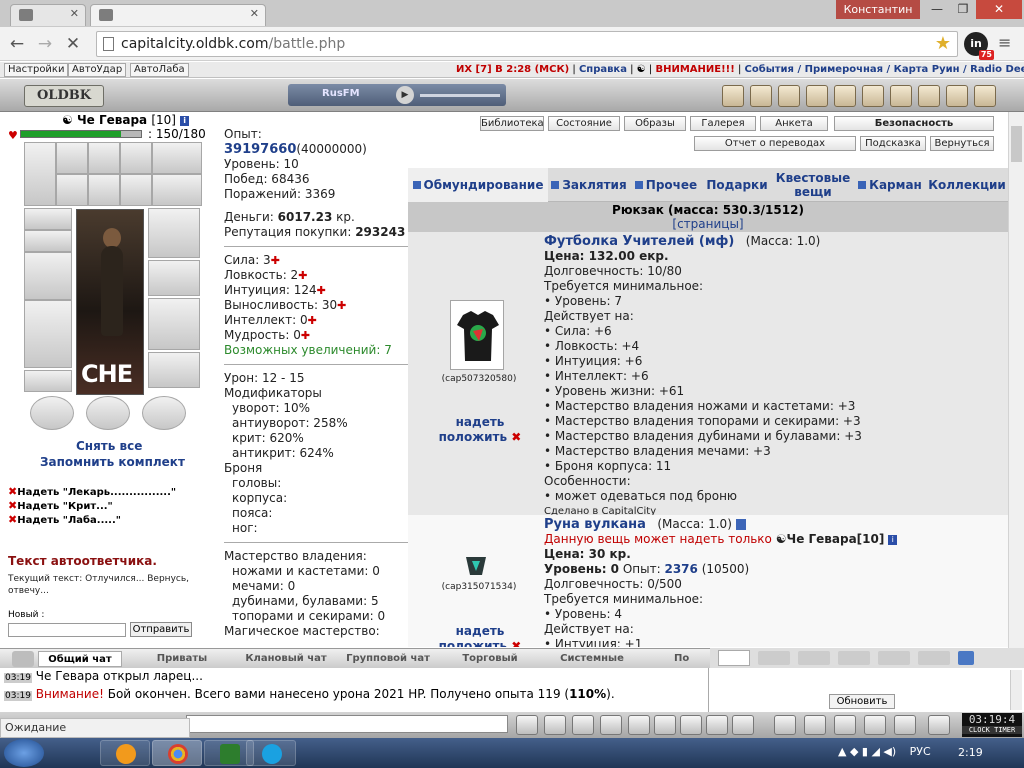 This screenshot has width=1024, height=768. I want to click on browser-tab: ✕, so click(48, 15).